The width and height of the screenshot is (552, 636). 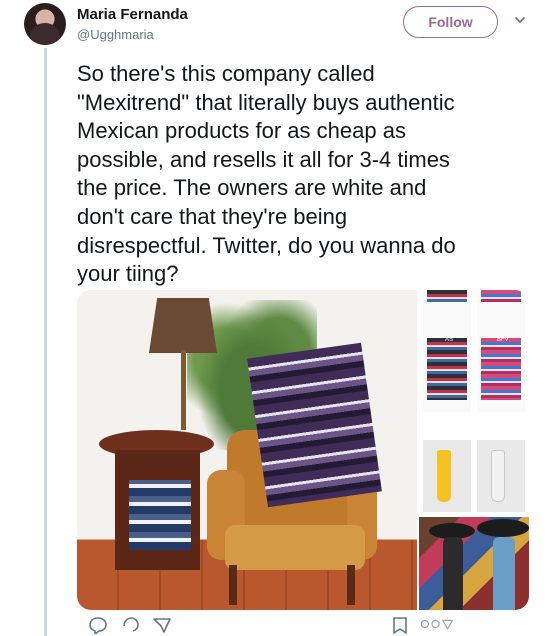 I want to click on author-handle: @Ugghmaria, so click(x=132, y=34).